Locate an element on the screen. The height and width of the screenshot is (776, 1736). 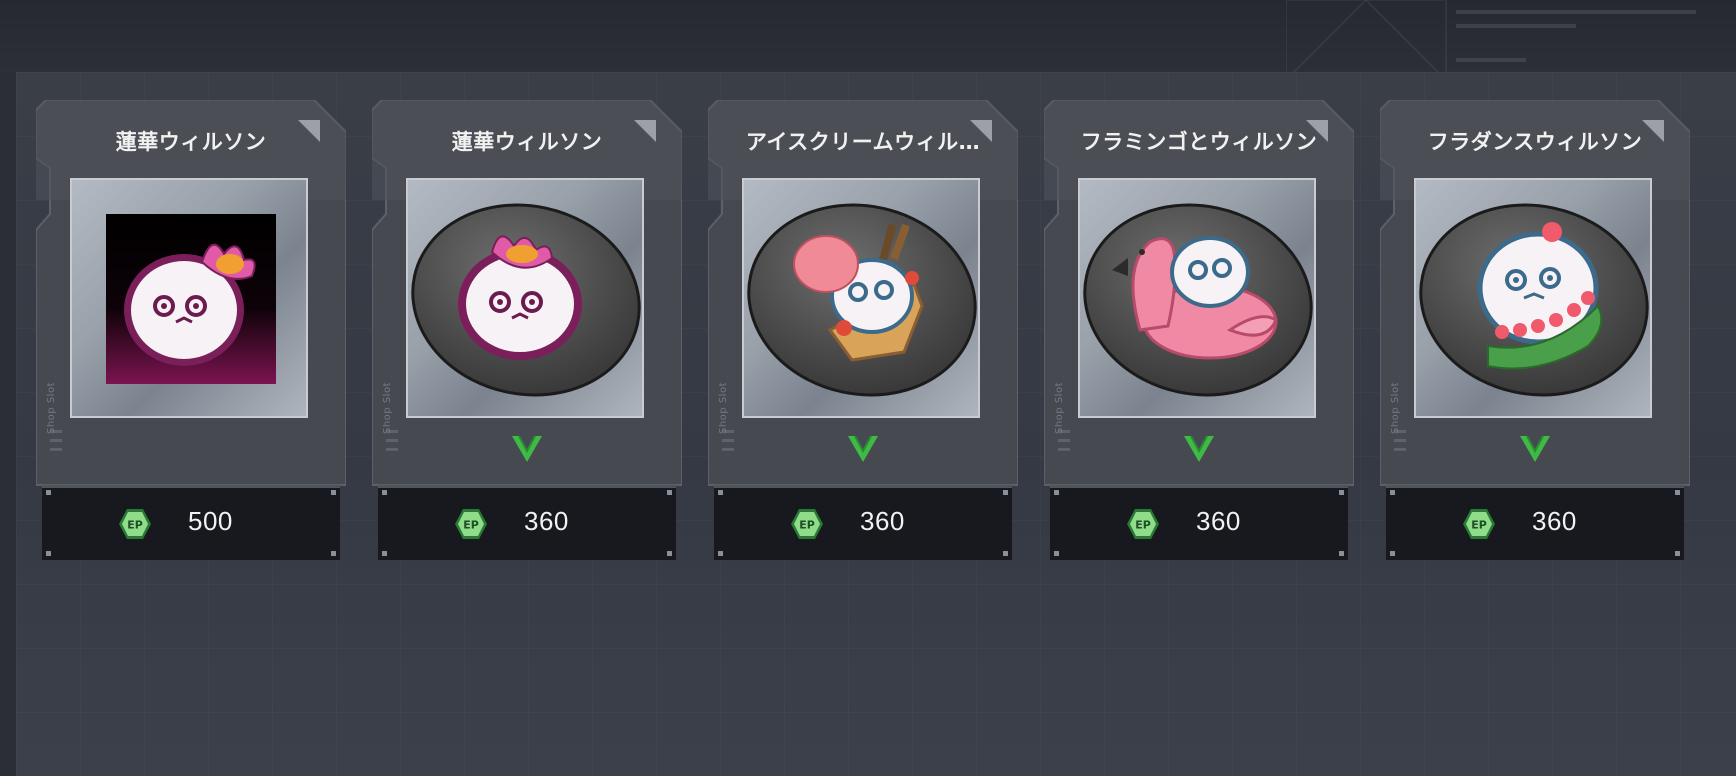
flamingo-wilson-badge is located at coordinates (1198, 300).